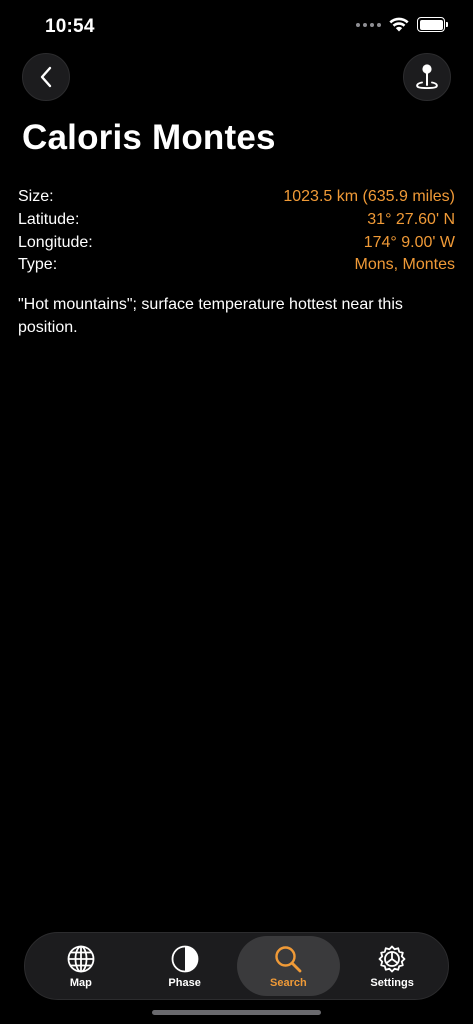 This screenshot has width=473, height=1024. Describe the element at coordinates (392, 958) in the screenshot. I see `gear-icon` at that location.